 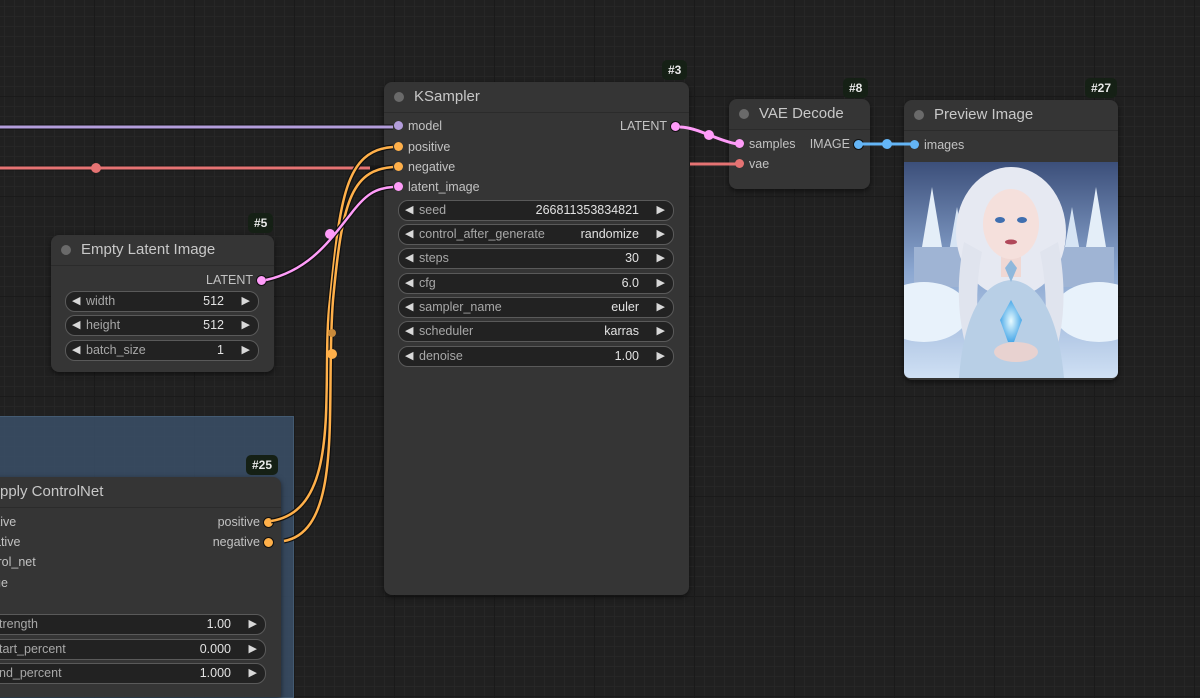 I want to click on input-slot-images: images, so click(x=934, y=145).